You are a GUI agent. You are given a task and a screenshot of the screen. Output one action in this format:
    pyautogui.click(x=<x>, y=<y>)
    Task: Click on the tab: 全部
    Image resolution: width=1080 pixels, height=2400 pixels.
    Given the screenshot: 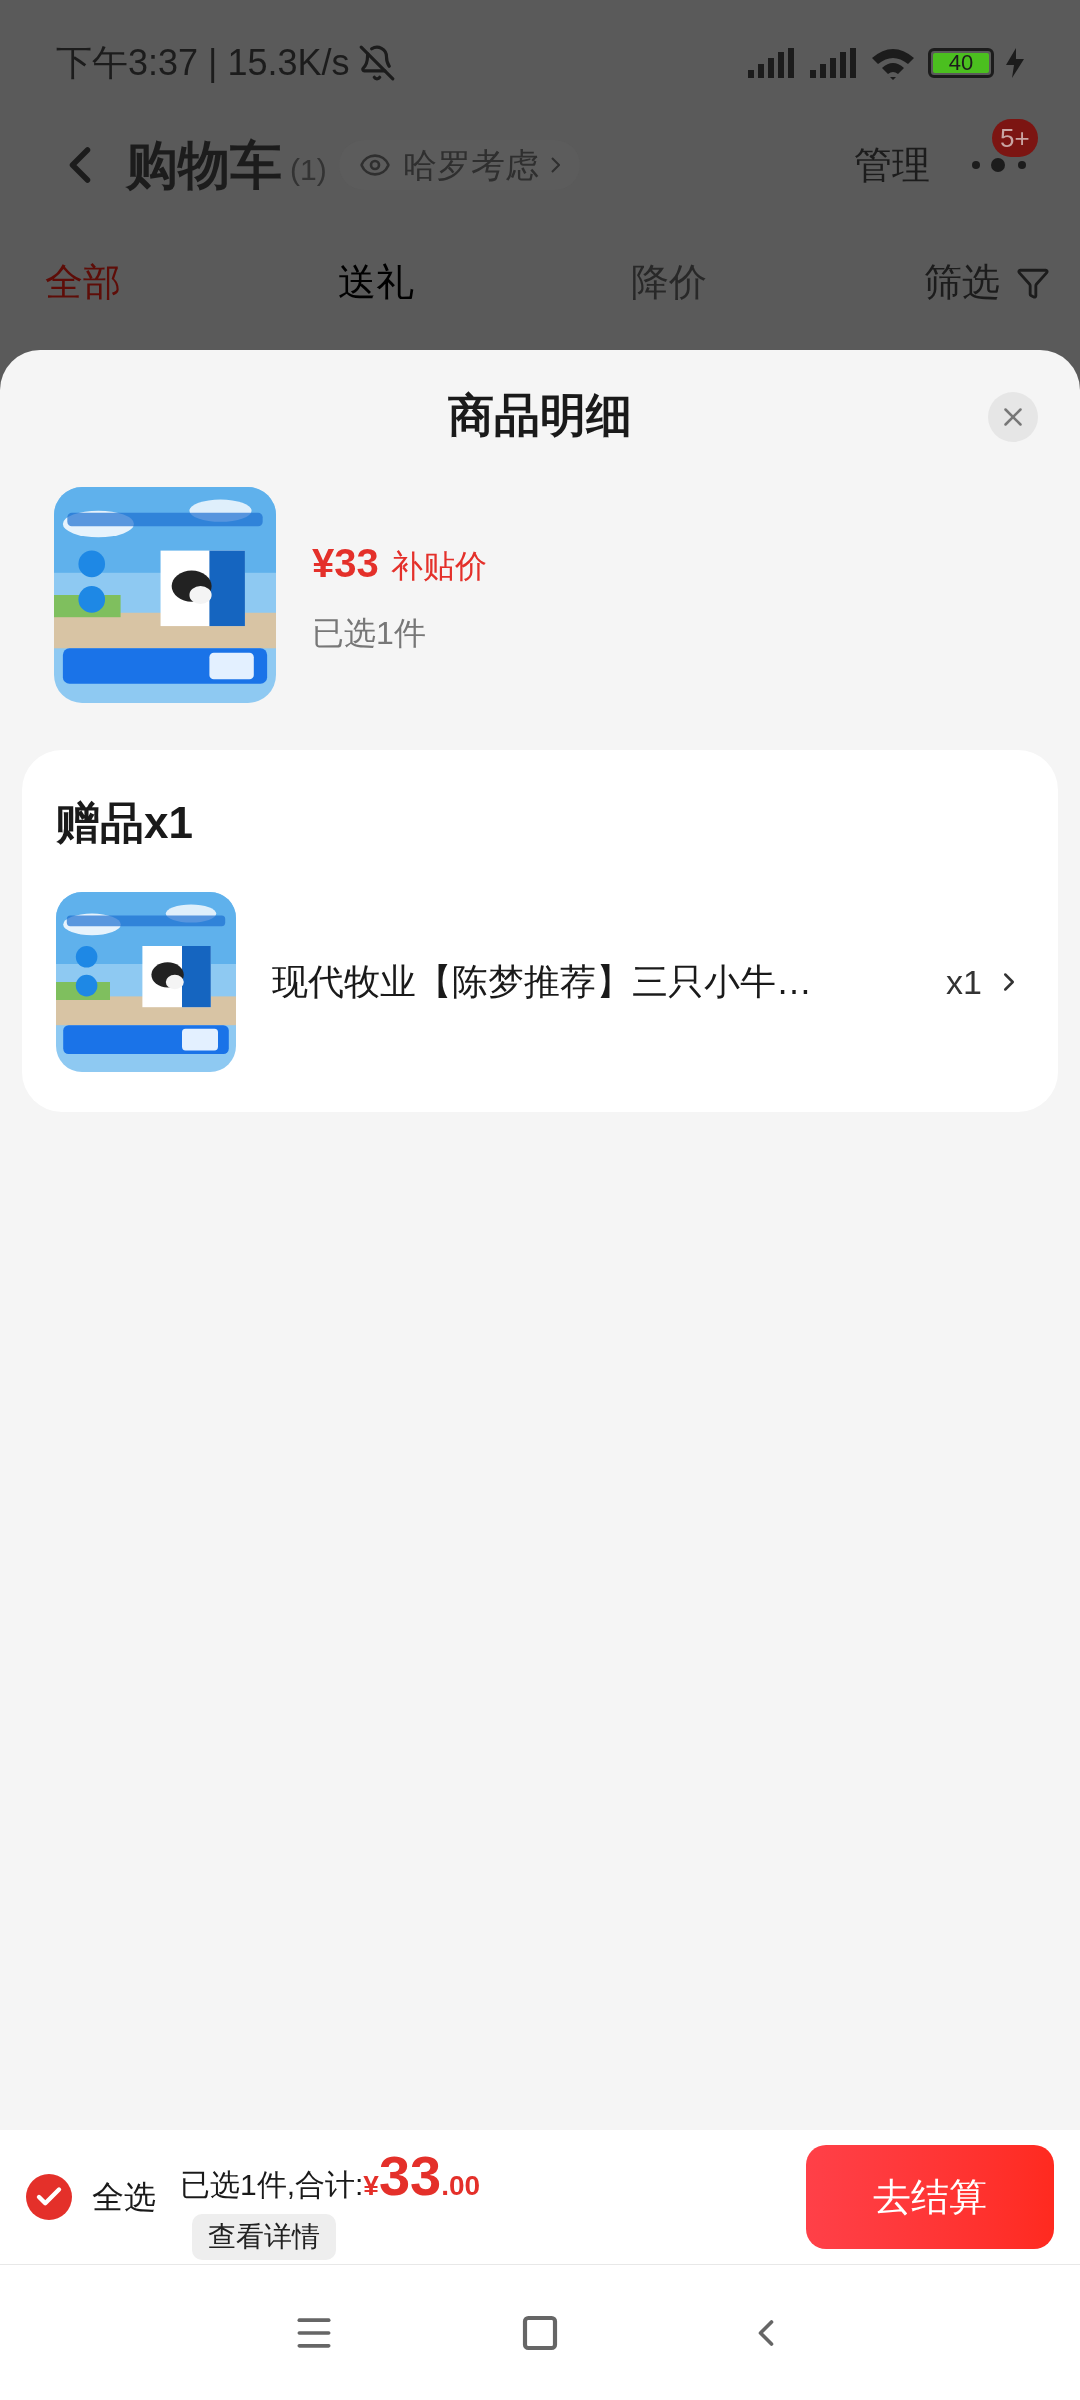 What is the action you would take?
    pyautogui.click(x=83, y=282)
    